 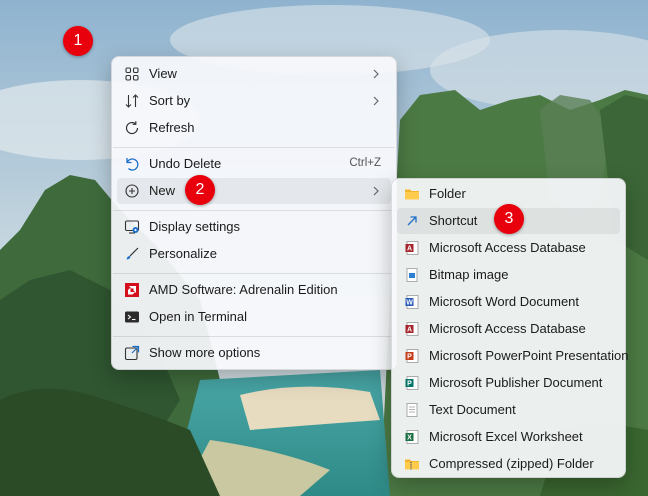 I want to click on submenu-item-powerpoint-presentation: P Microsoft PowerPoint Presentation, so click(x=512, y=356).